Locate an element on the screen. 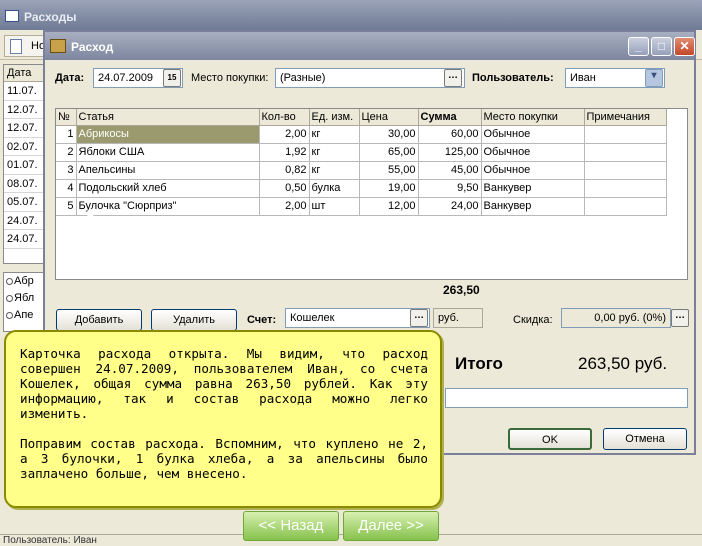  table-cell-unit: шт is located at coordinates (334, 206).